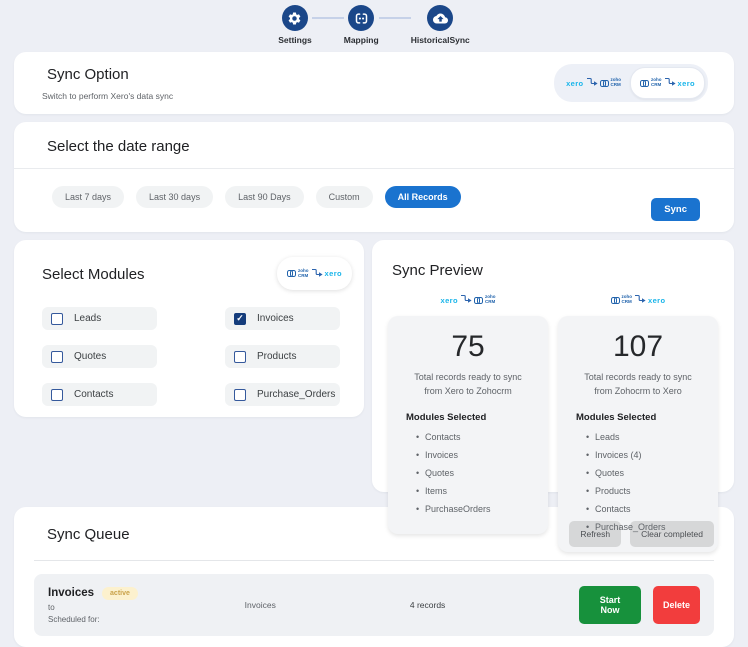  What do you see at coordinates (427, 605) in the screenshot?
I see `queue-item-record-count: 4 records` at bounding box center [427, 605].